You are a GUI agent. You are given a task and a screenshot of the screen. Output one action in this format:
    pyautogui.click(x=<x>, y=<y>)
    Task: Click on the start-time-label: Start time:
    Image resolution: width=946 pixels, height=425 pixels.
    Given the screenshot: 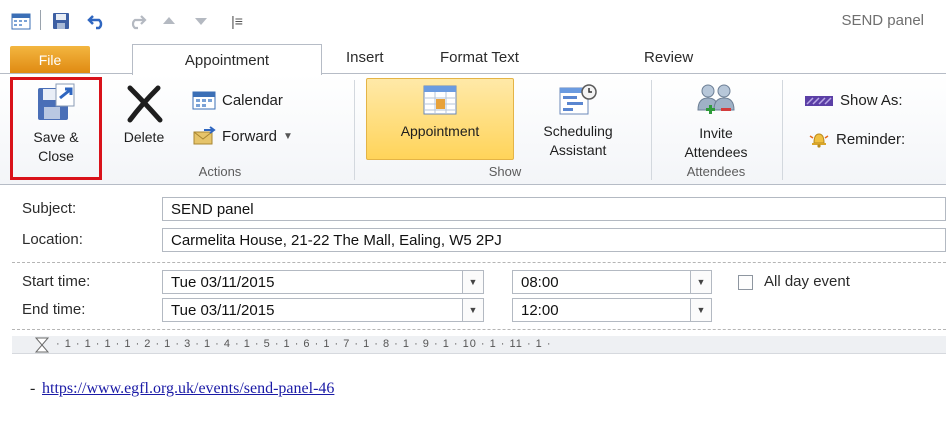 What is the action you would take?
    pyautogui.click(x=56, y=281)
    